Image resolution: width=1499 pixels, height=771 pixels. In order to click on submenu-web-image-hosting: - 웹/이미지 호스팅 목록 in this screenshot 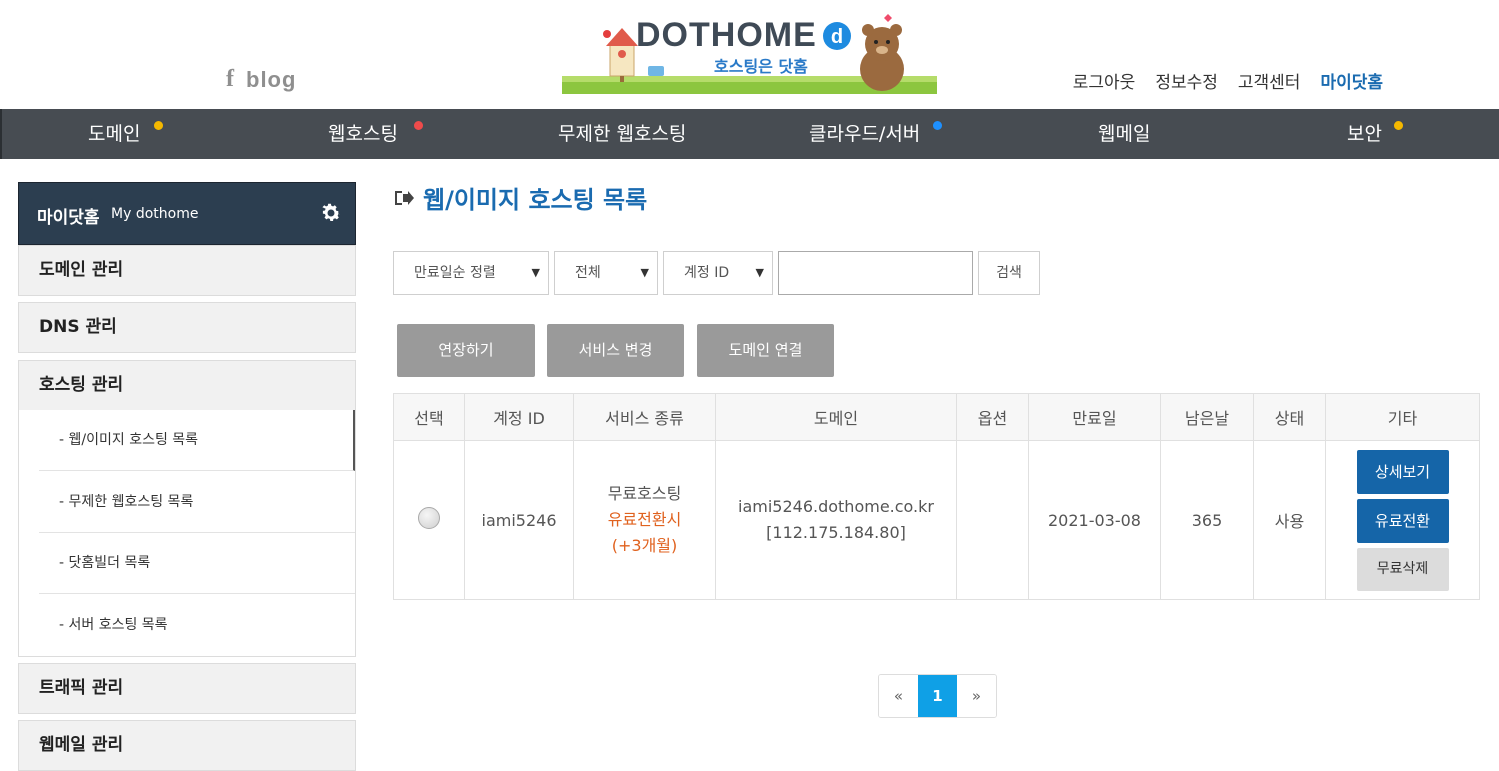, I will do `click(197, 440)`.